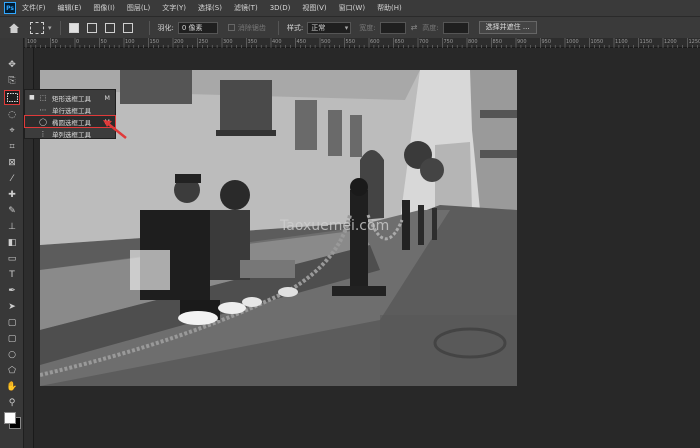 The height and width of the screenshot is (448, 700). I want to click on ruler-tick-label: 1000, so click(572, 42).